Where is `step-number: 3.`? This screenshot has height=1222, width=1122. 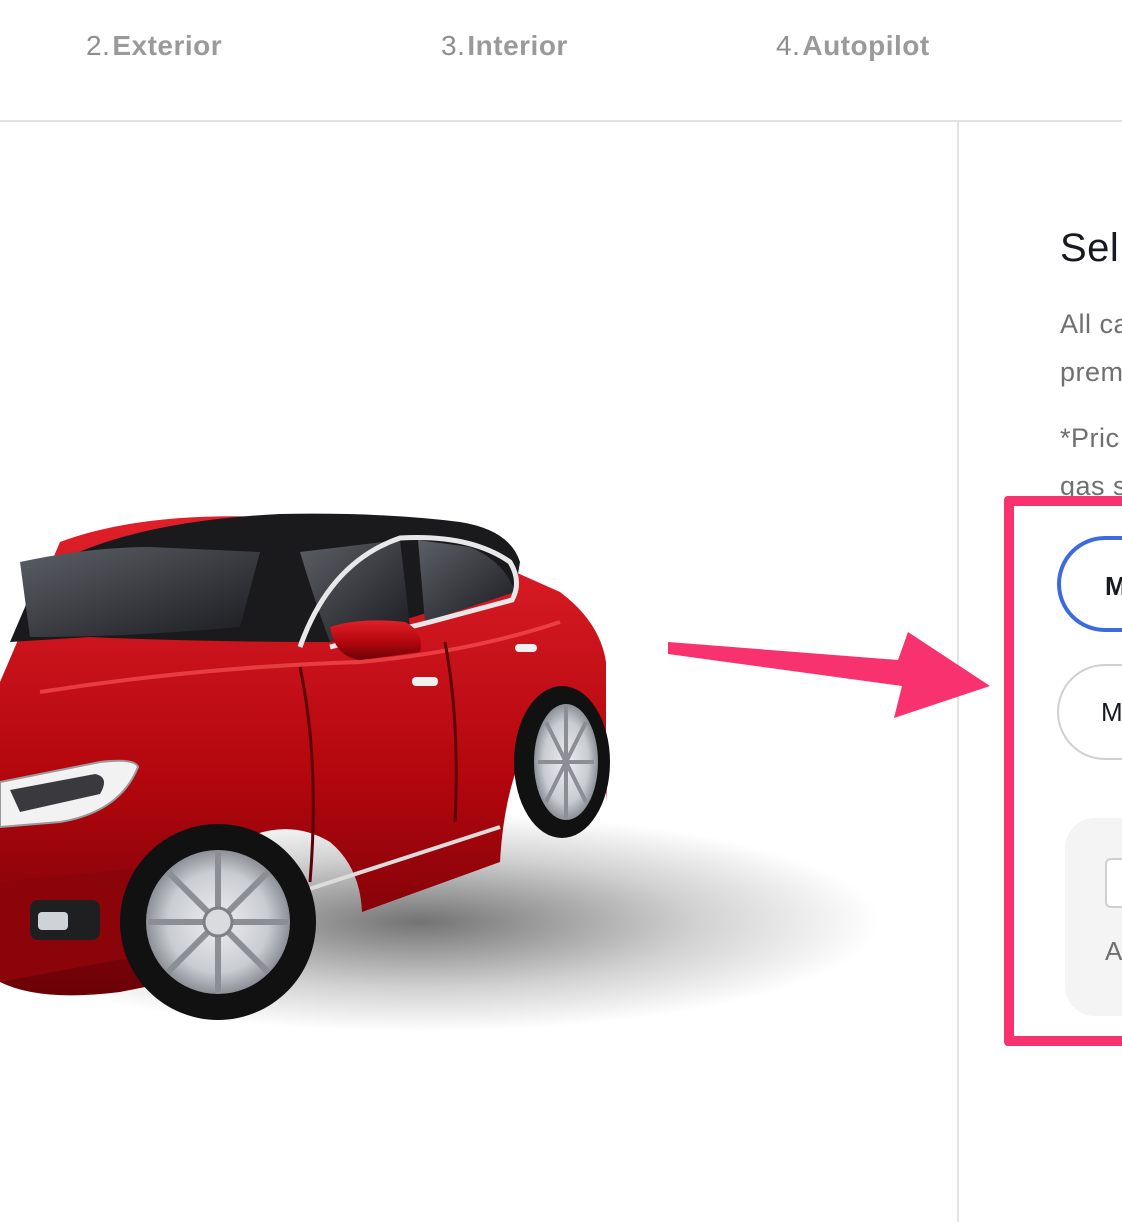
step-number: 3. is located at coordinates (453, 45).